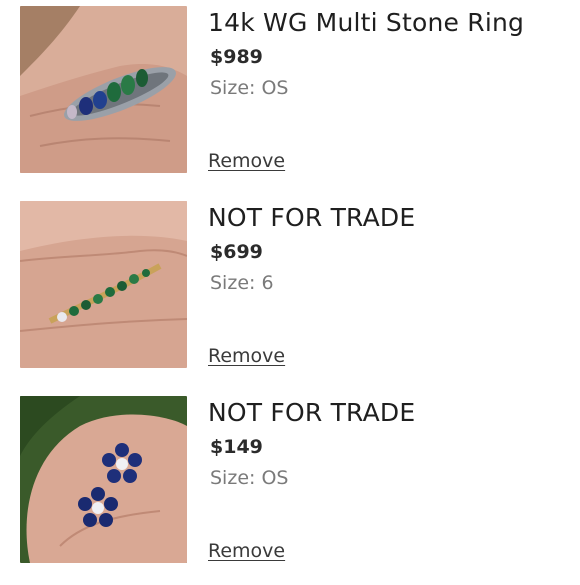  I want to click on ring-emerald-band-photo, so click(103, 284).